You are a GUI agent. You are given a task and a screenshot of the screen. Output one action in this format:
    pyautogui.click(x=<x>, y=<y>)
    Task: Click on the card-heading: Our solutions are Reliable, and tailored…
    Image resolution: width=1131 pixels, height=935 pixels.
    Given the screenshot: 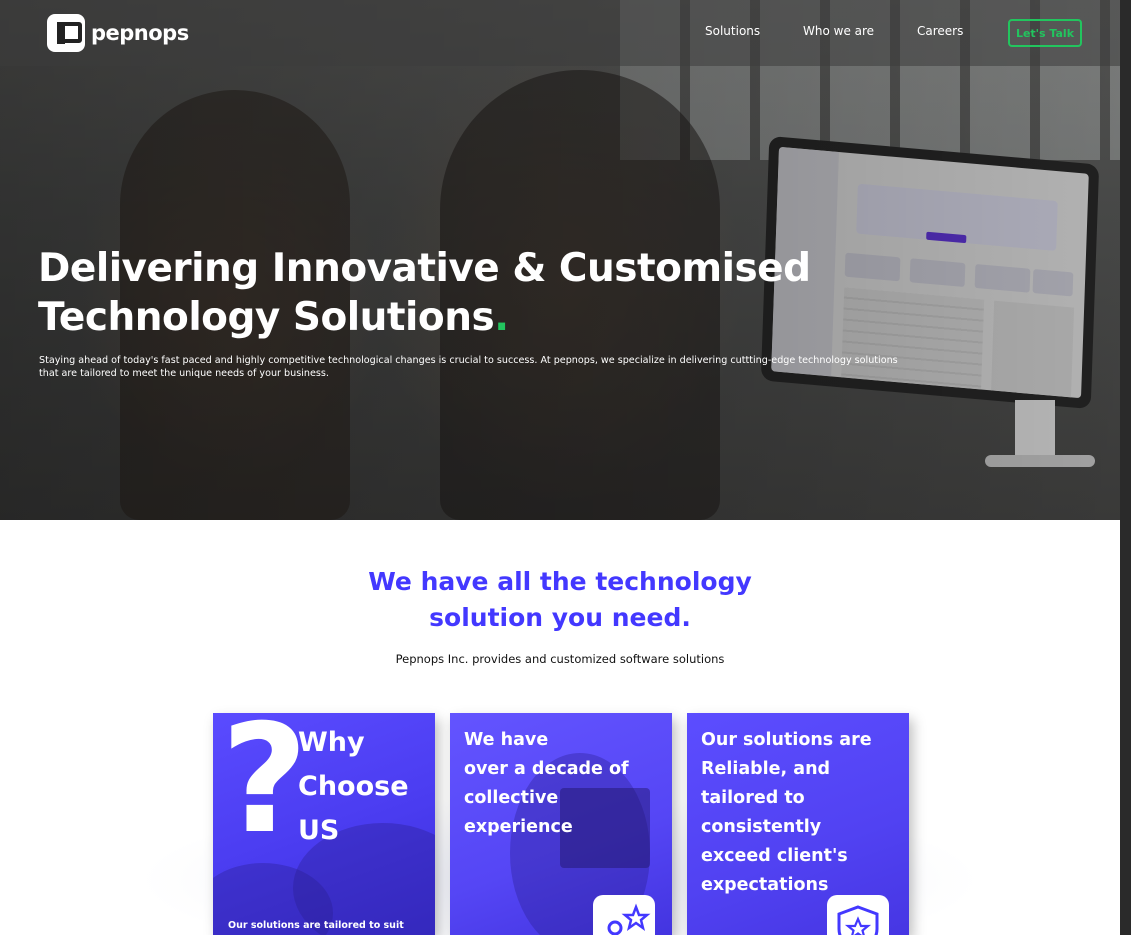 What is the action you would take?
    pyautogui.click(x=786, y=813)
    